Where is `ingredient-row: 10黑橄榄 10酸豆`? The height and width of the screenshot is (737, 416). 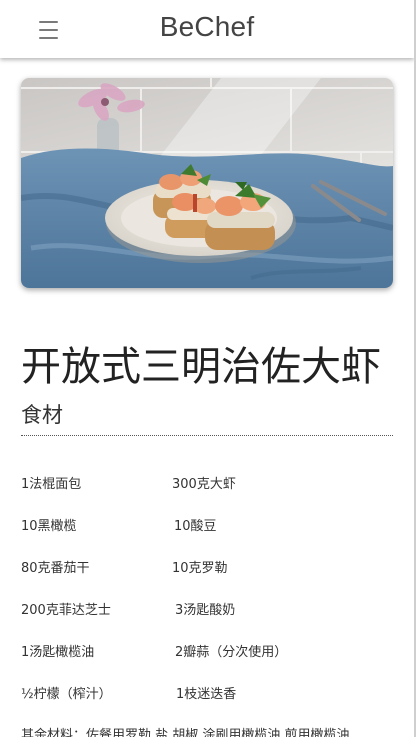
ingredient-row: 10黑橄榄 10酸豆 is located at coordinates (207, 536).